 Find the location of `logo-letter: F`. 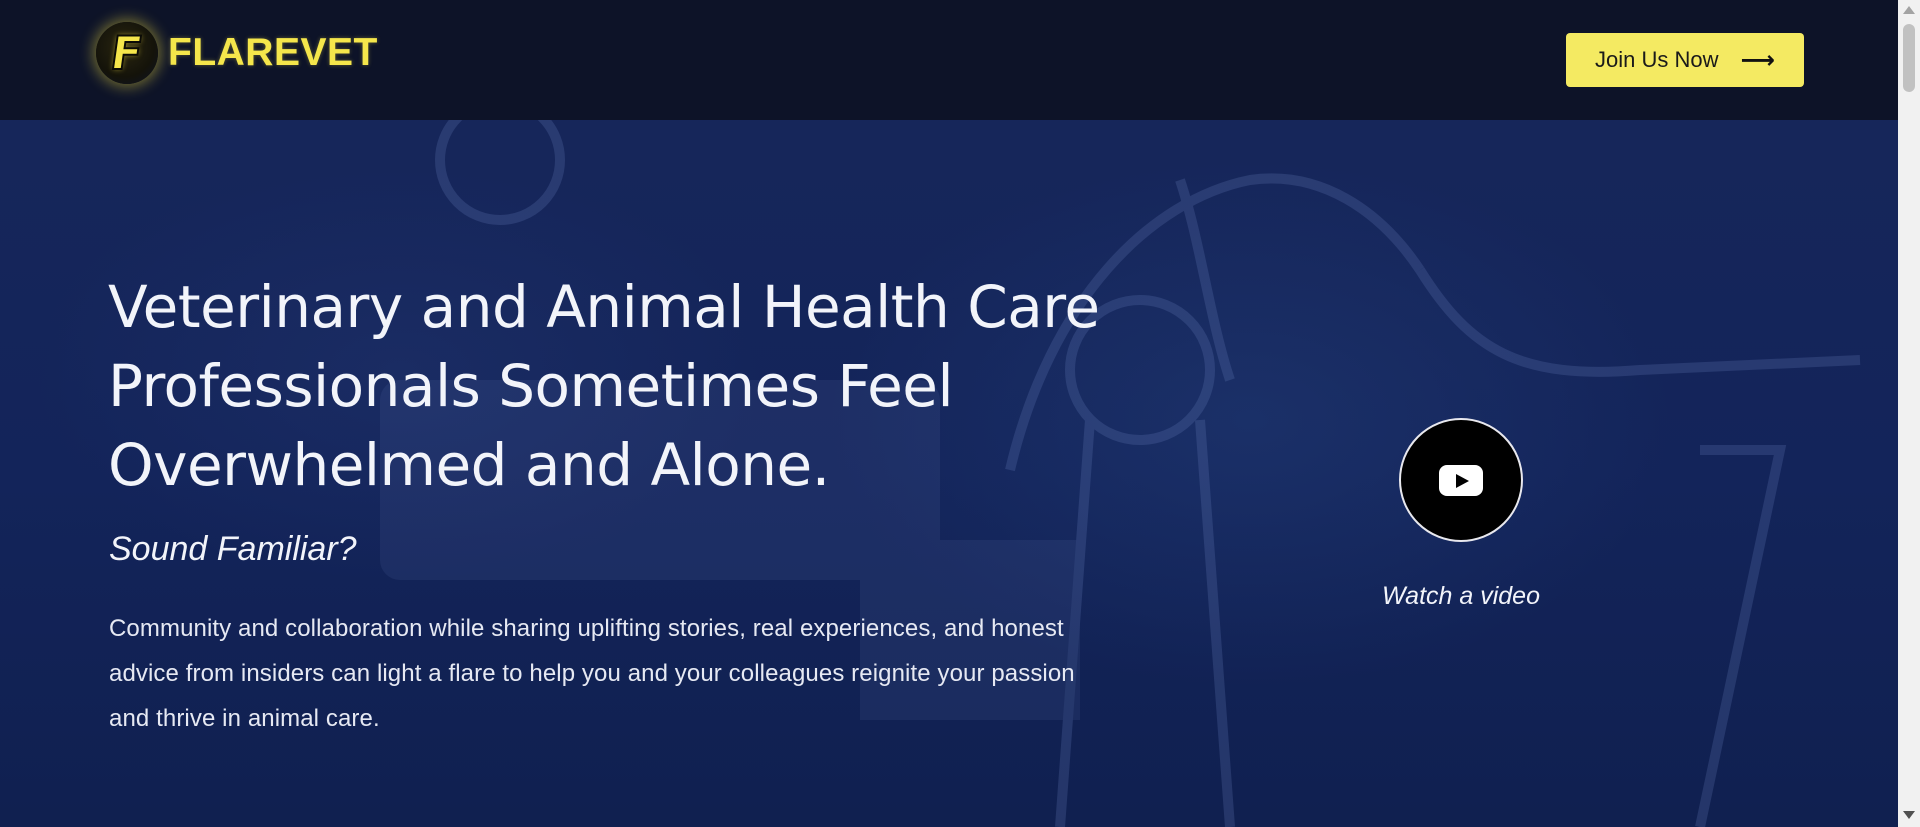

logo-letter: F is located at coordinates (126, 53).